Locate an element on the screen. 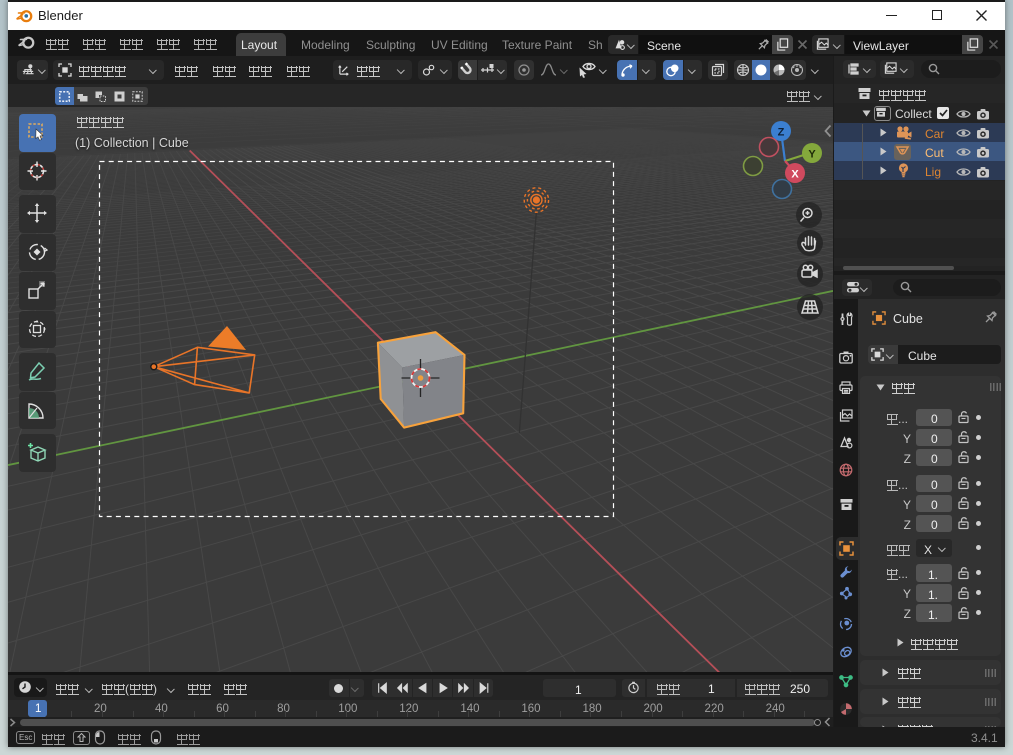  svg-text: X is located at coordinates (795, 175).